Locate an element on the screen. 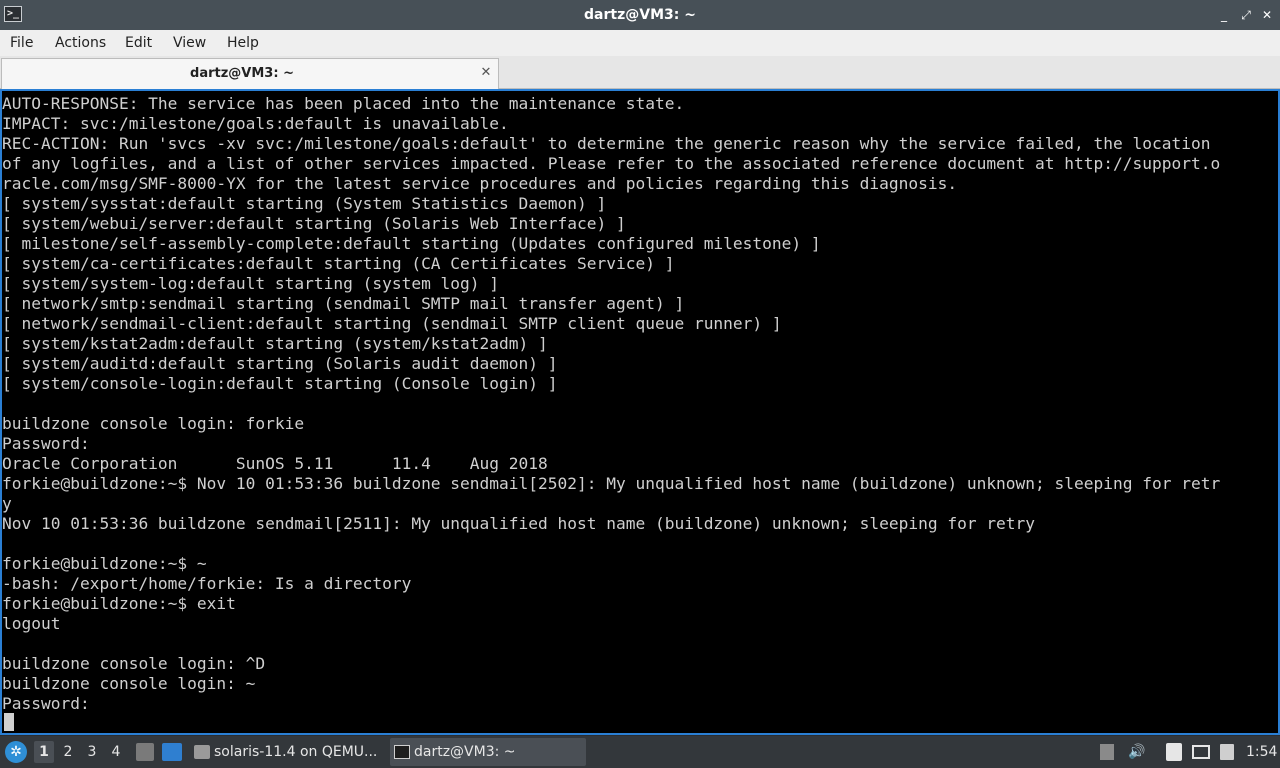  minimize-button: _ is located at coordinates (1224, 15).